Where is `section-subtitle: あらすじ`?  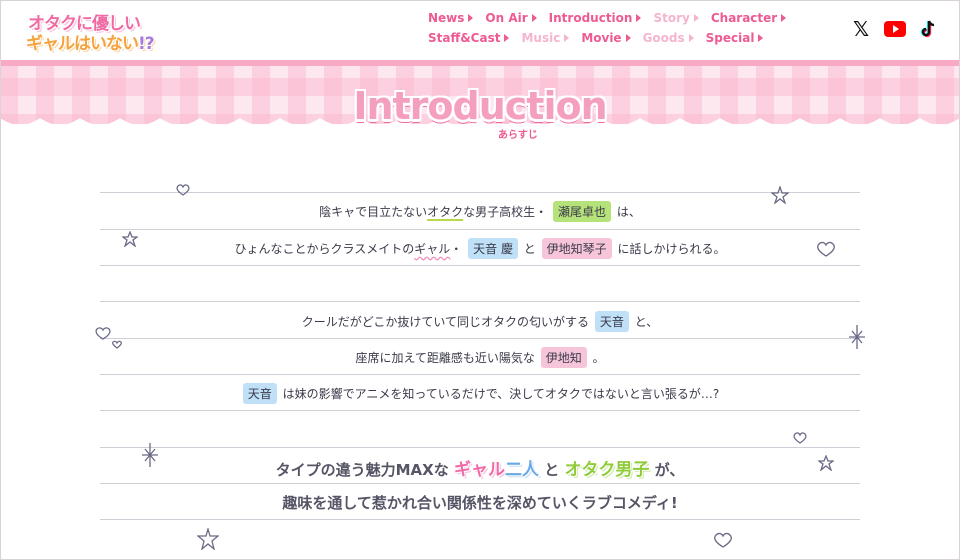 section-subtitle: あらすじ is located at coordinates (518, 135).